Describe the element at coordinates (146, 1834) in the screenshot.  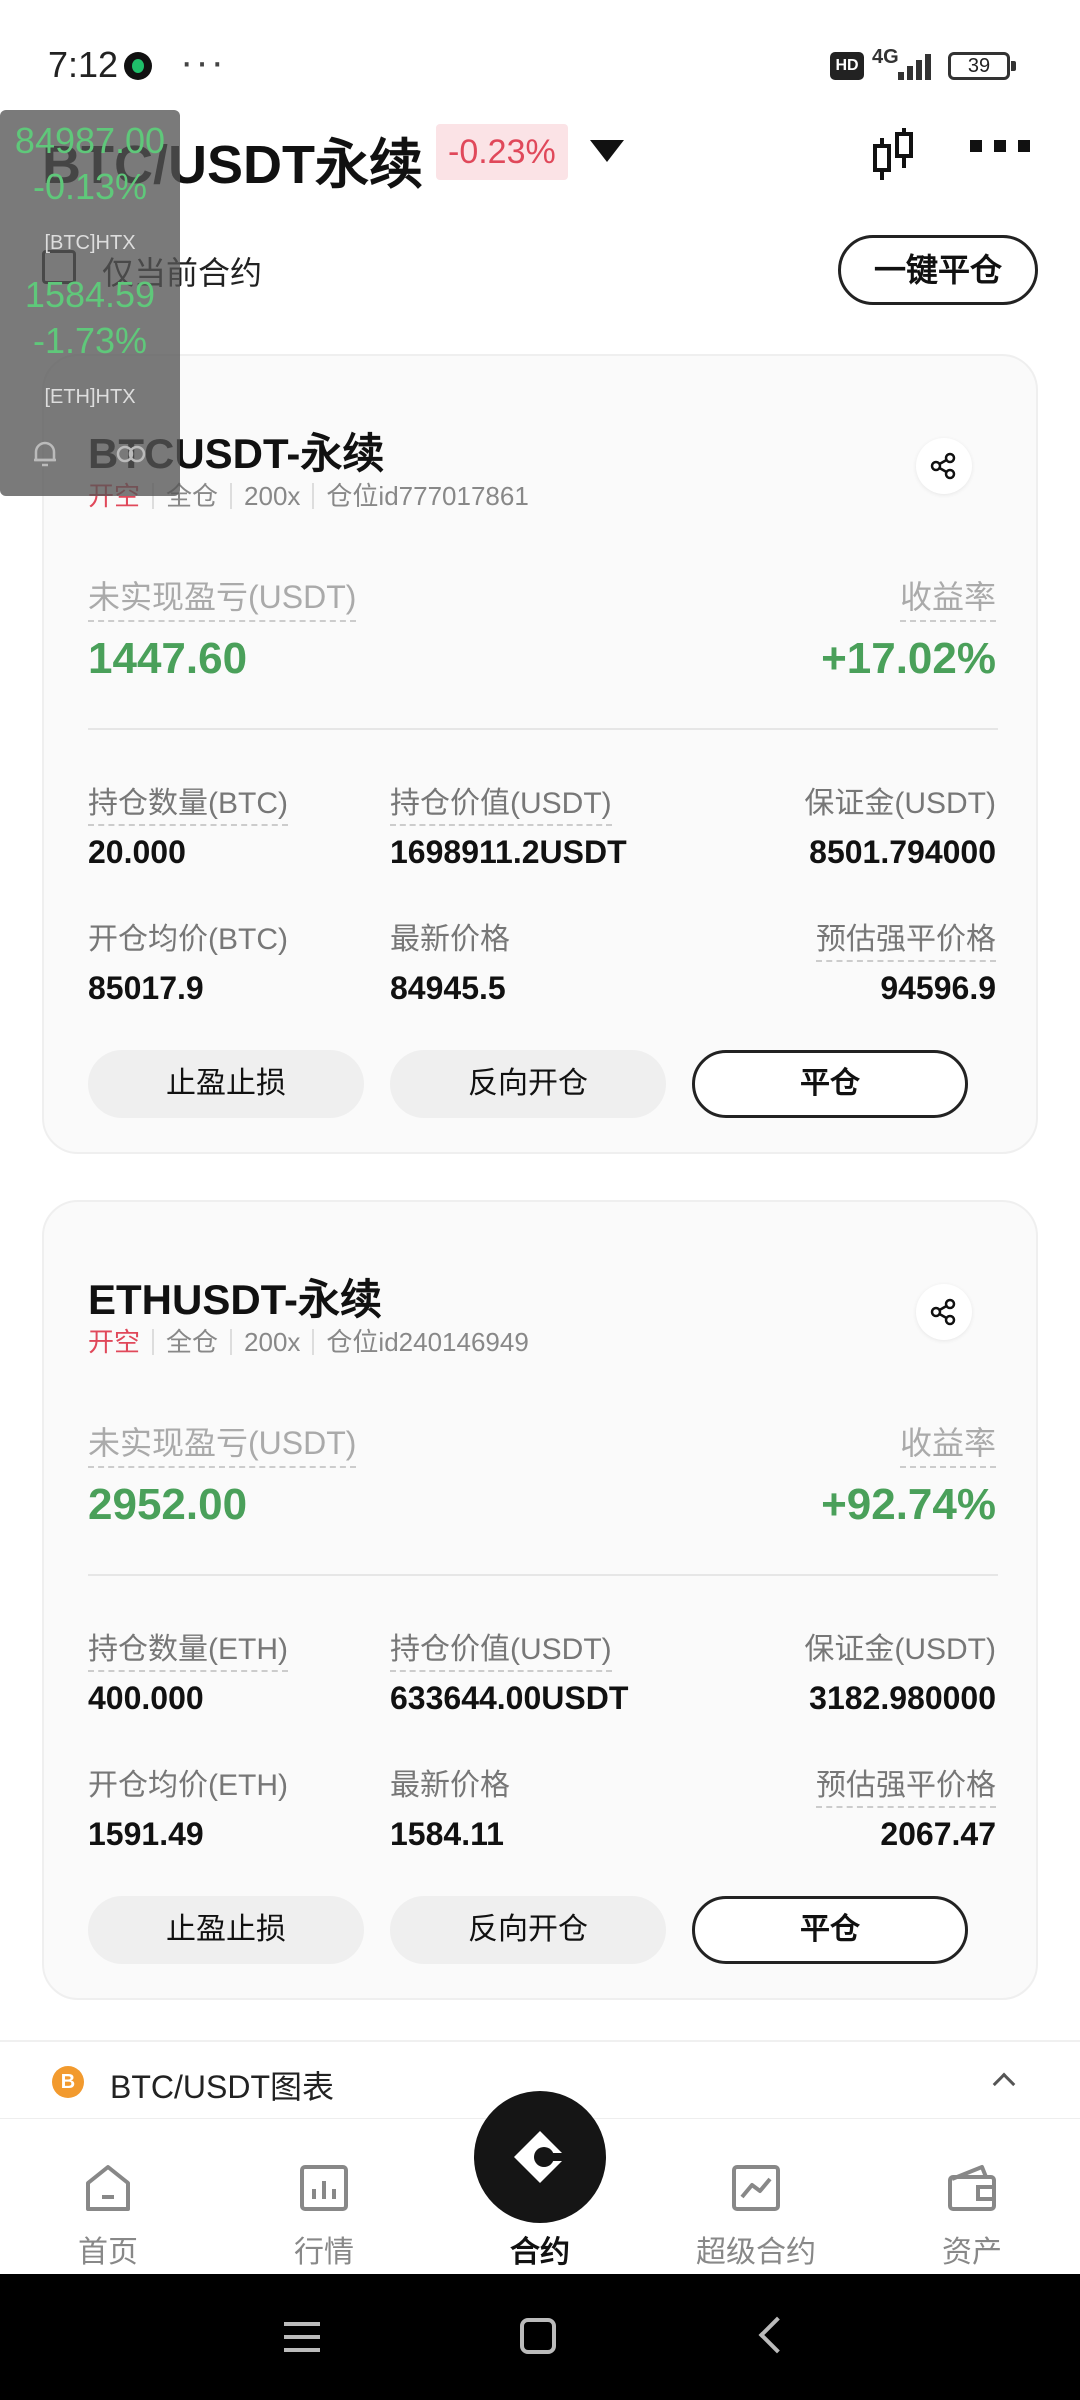
I see `entry-price-value: 1591.49` at that location.